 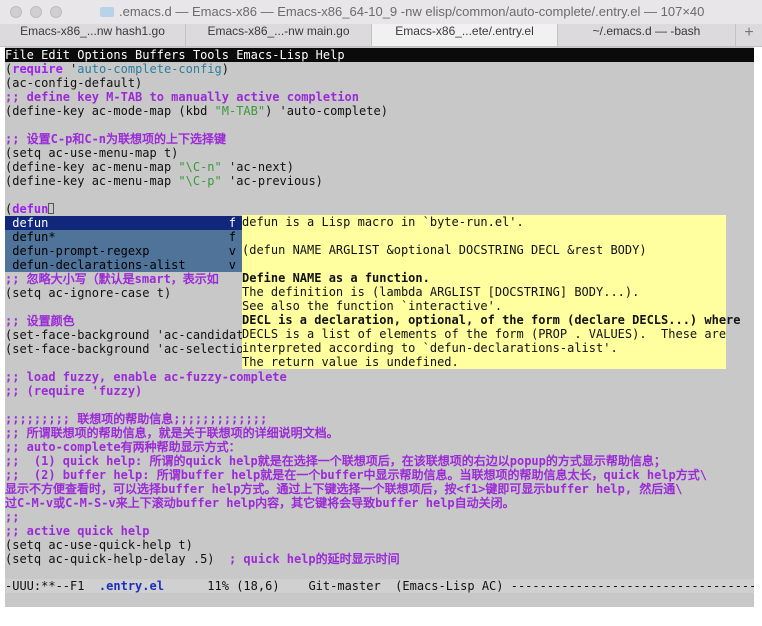 I want to click on tab-hash1: Emacs-x86_...nw hash1.go, so click(x=93, y=35).